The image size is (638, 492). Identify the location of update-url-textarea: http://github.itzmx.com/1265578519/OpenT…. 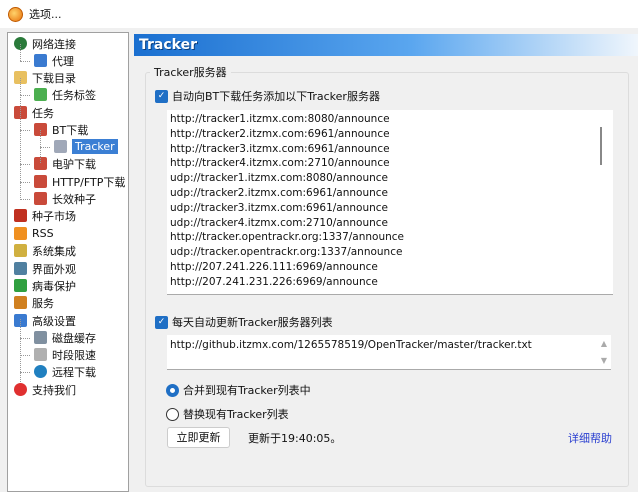
(389, 352).